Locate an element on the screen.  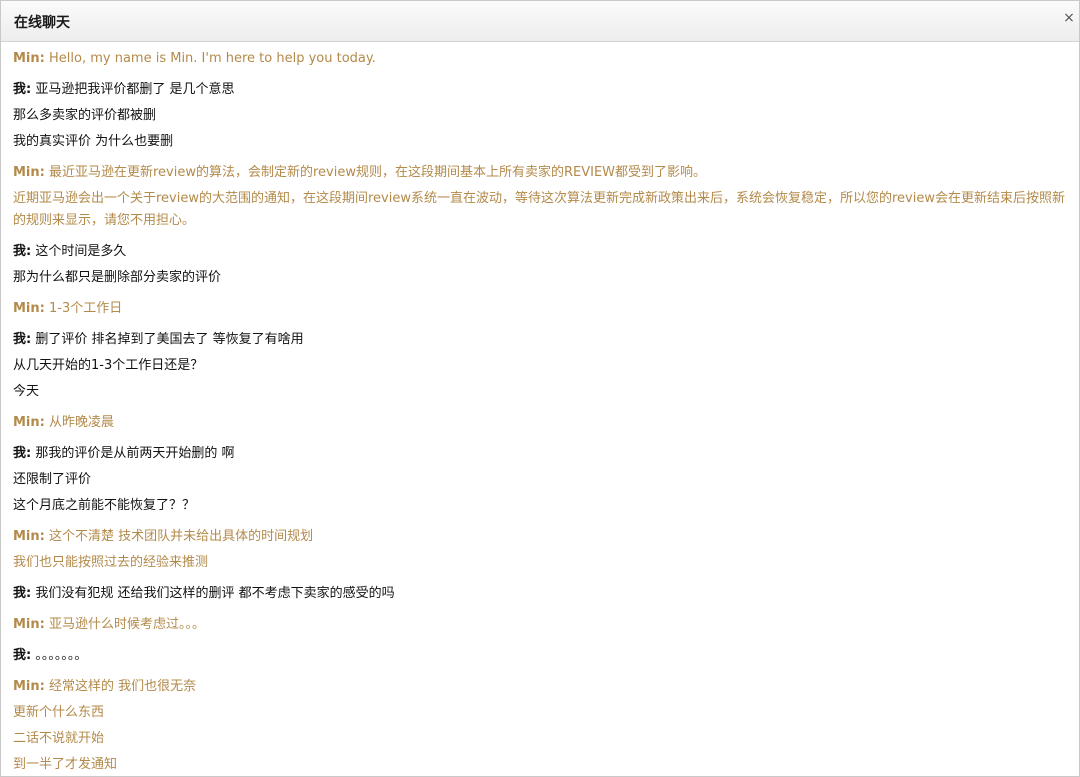
message-text: 那么多卖家的评价都被删 is located at coordinates (85, 115).